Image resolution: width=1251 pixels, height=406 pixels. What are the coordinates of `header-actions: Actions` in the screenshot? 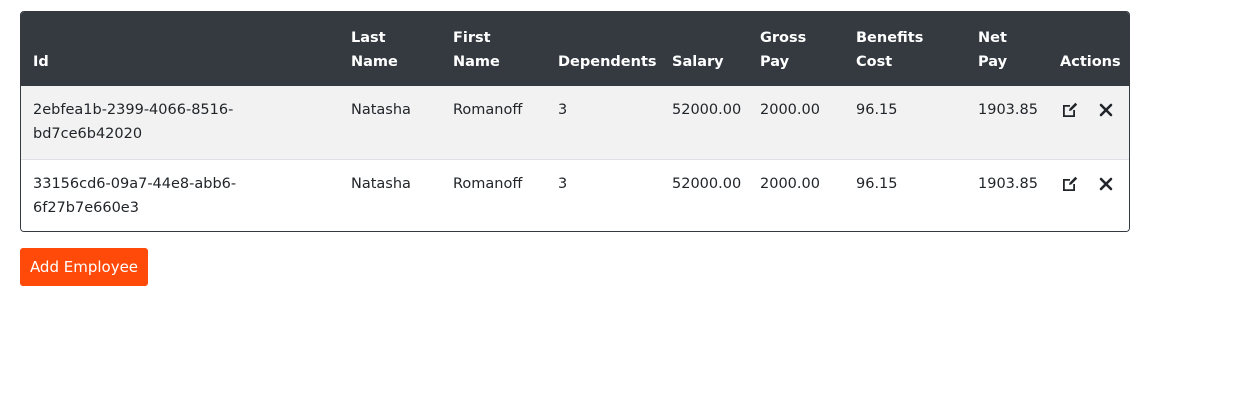 It's located at (1090, 62).